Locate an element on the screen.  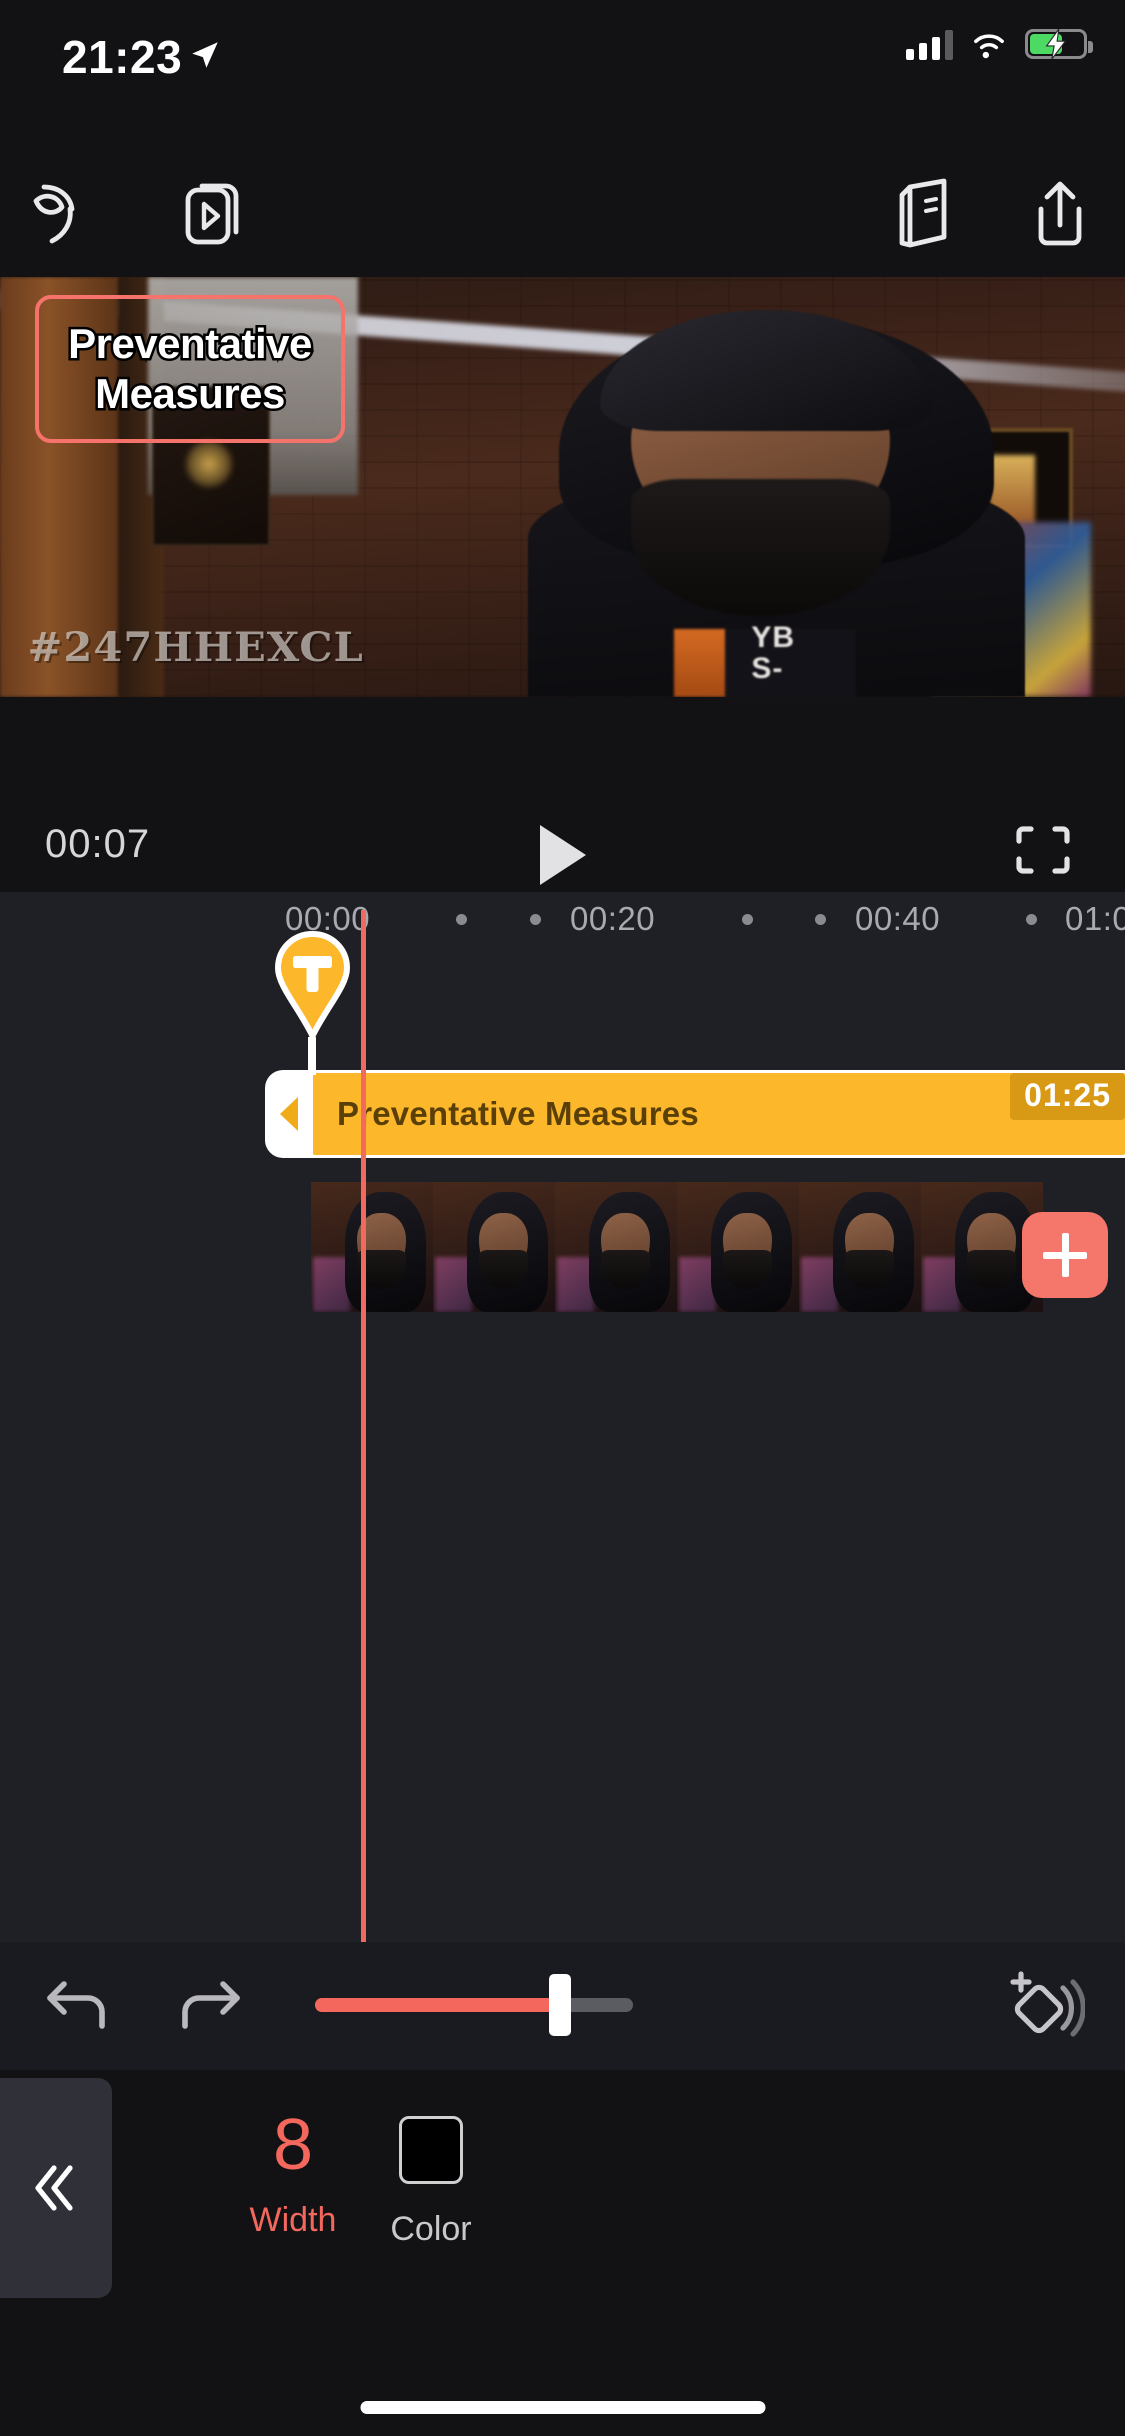
clip-title: Preventative Measures is located at coordinates (518, 1113).